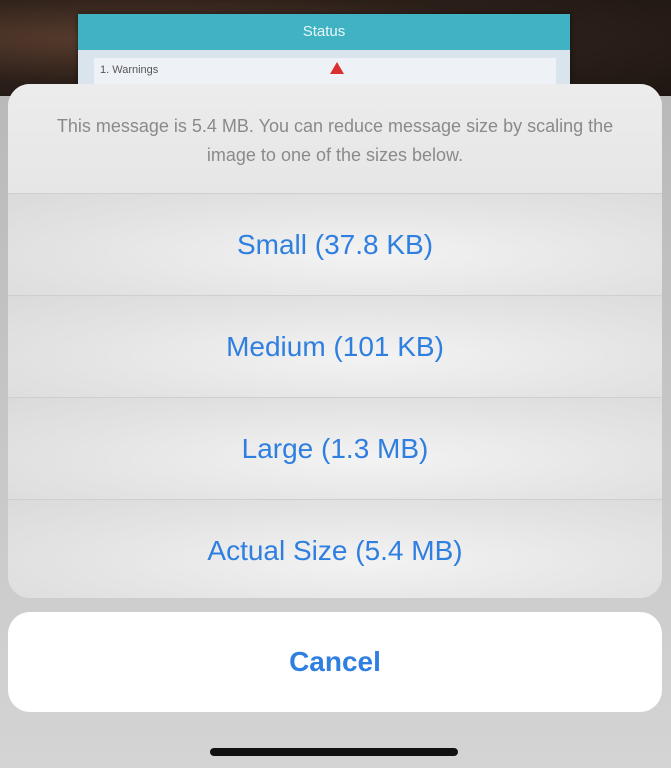 Image resolution: width=671 pixels, height=768 pixels. Describe the element at coordinates (335, 549) in the screenshot. I see `option-actual-size-button: Actual Size (5.4 MB)` at that location.